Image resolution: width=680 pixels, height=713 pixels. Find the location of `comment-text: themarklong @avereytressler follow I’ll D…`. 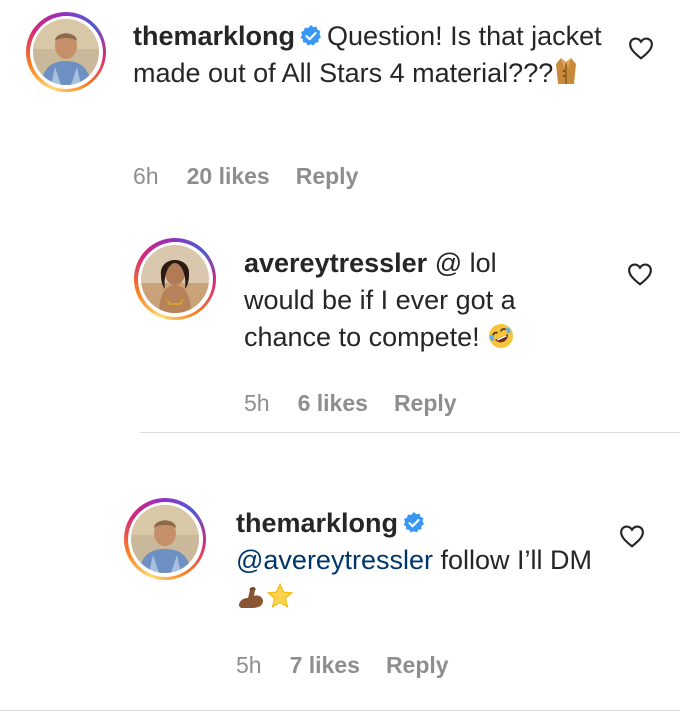

comment-text: themarklong @avereytressler follow I’ll D… is located at coordinates (416, 560).